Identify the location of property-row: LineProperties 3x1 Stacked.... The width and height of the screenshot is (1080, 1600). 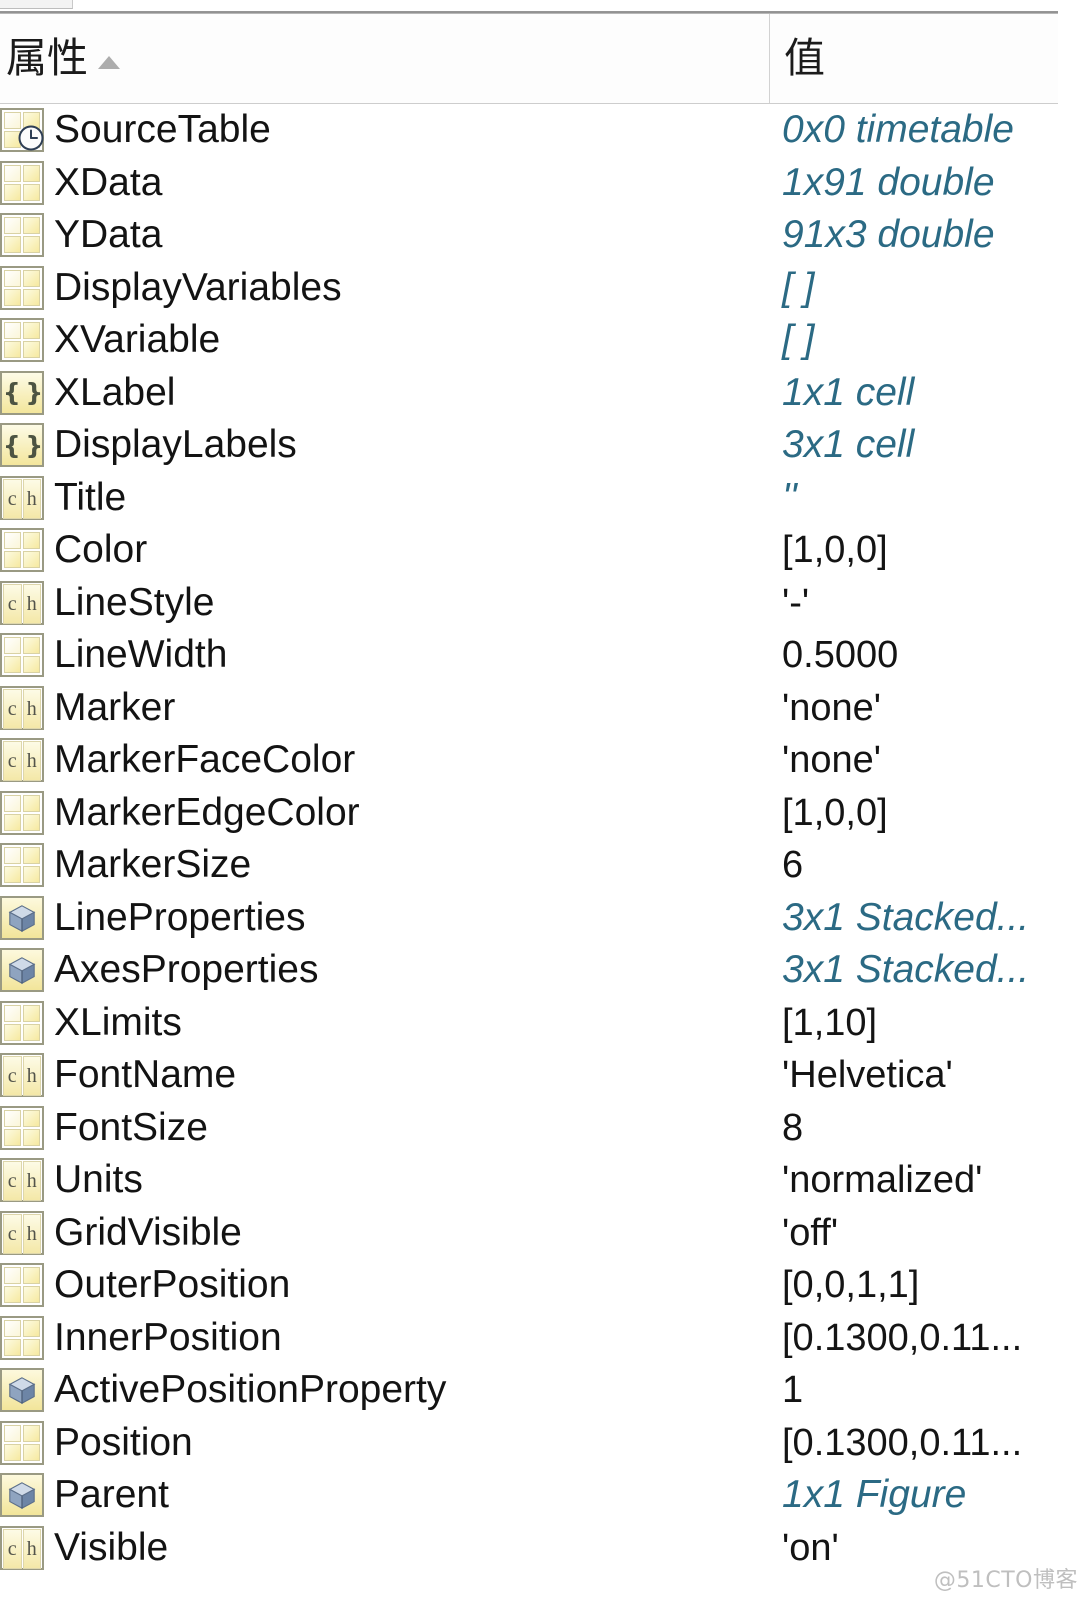
(529, 918).